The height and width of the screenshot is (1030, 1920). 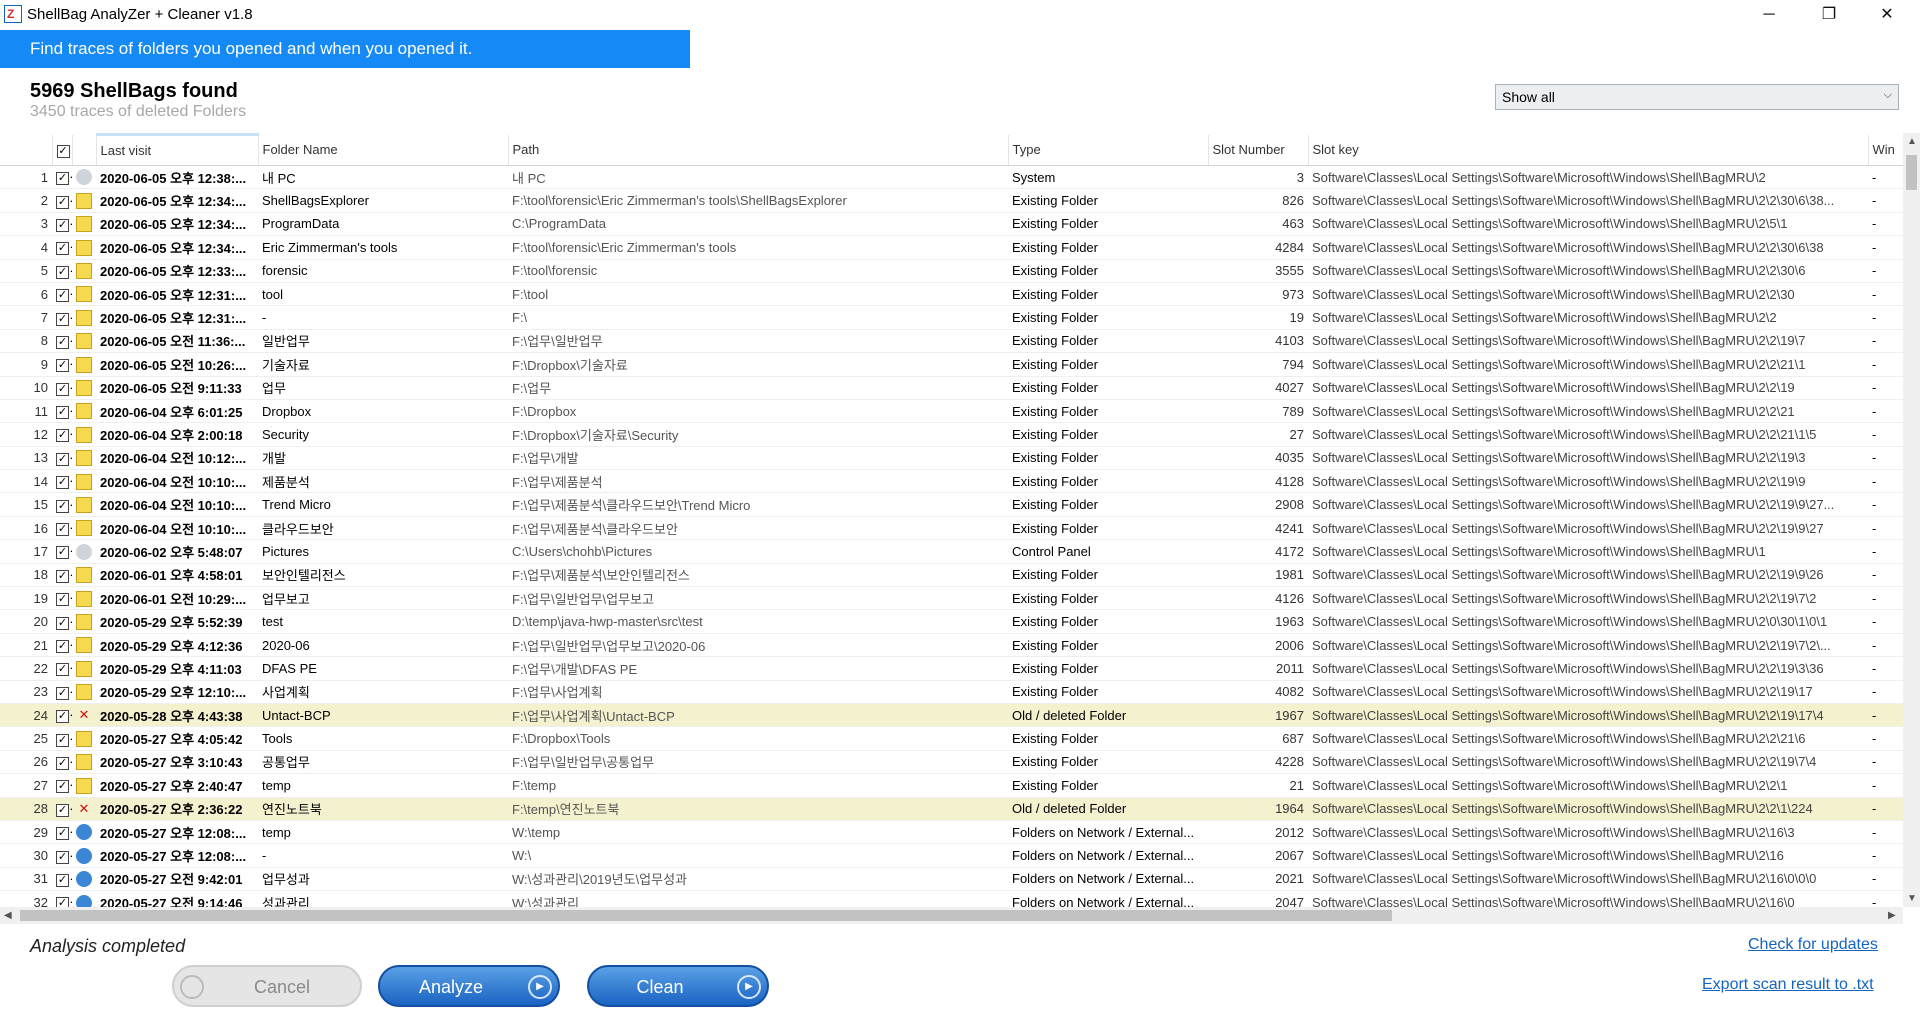 I want to click on select-all-checkbox: ✓, so click(x=63, y=151).